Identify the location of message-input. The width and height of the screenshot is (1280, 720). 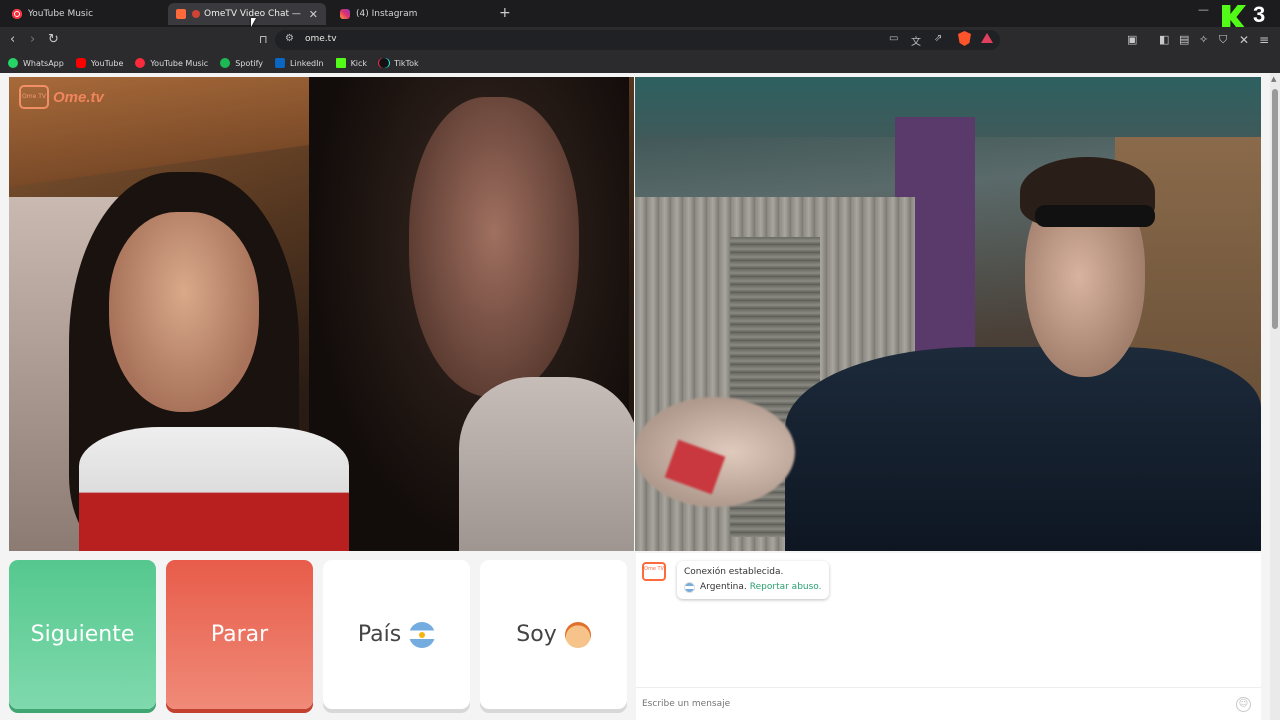
(932, 704).